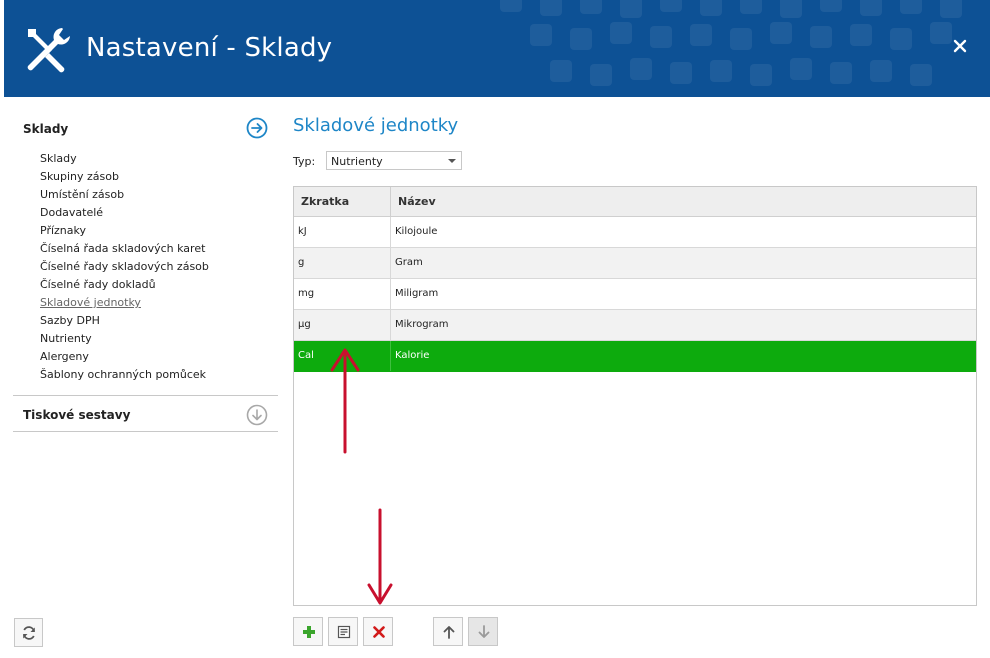 Image resolution: width=990 pixels, height=658 pixels. I want to click on sidebar-item-ciselne-rady-dokladu: Číselné řady dokladů, so click(124, 285).